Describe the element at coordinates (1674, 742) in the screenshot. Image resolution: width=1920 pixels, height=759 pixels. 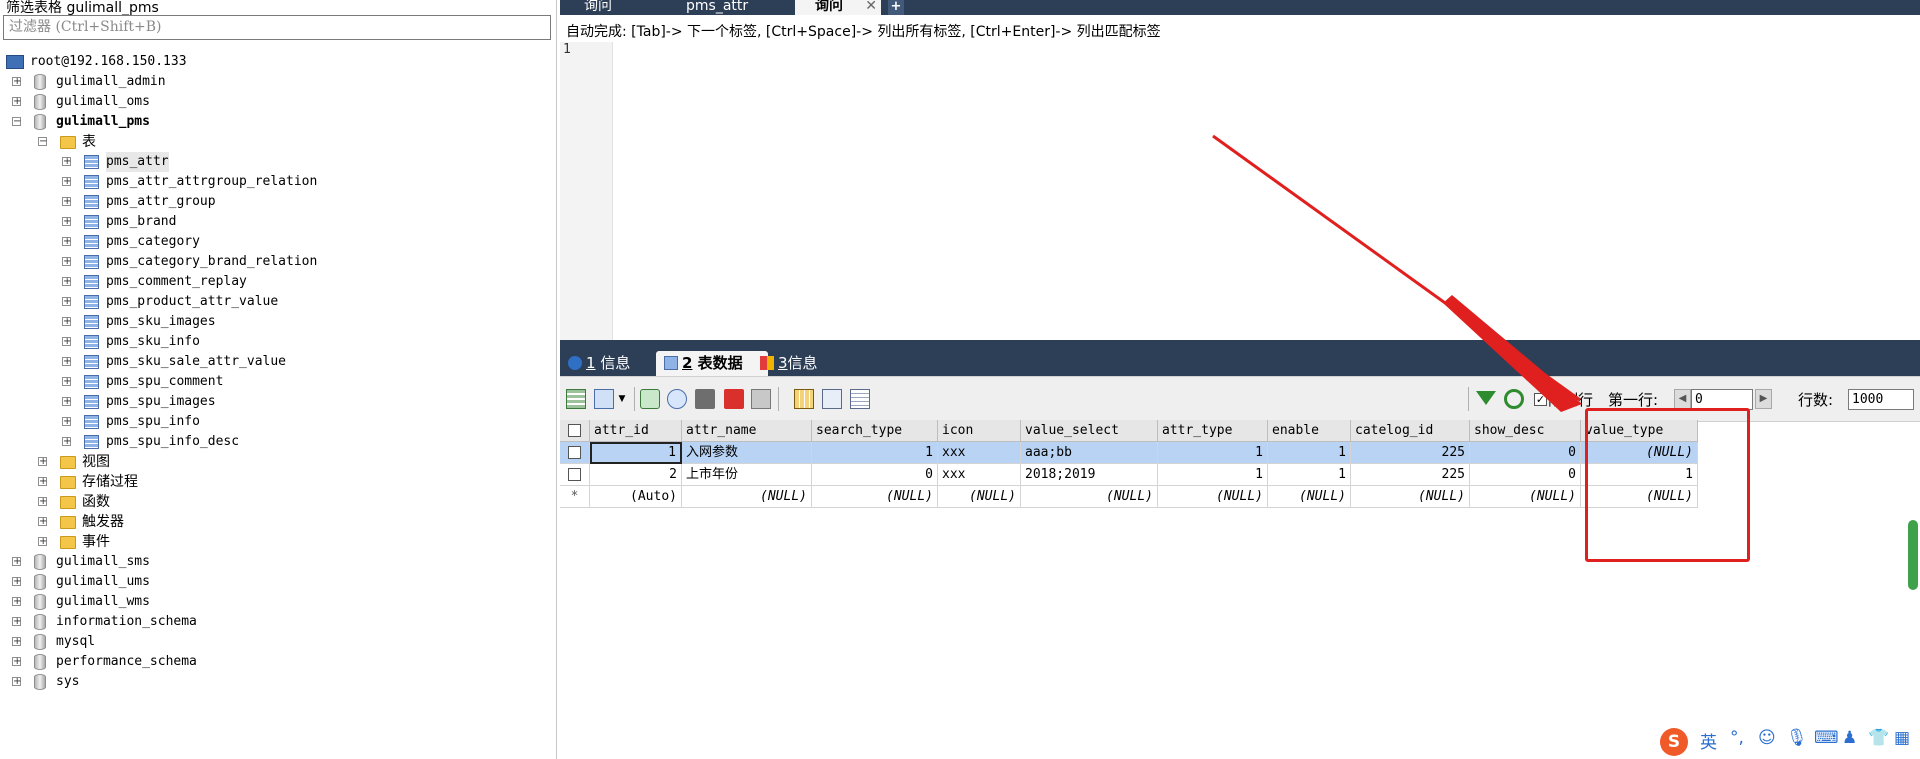
I see `ime-logo-icon: S` at that location.